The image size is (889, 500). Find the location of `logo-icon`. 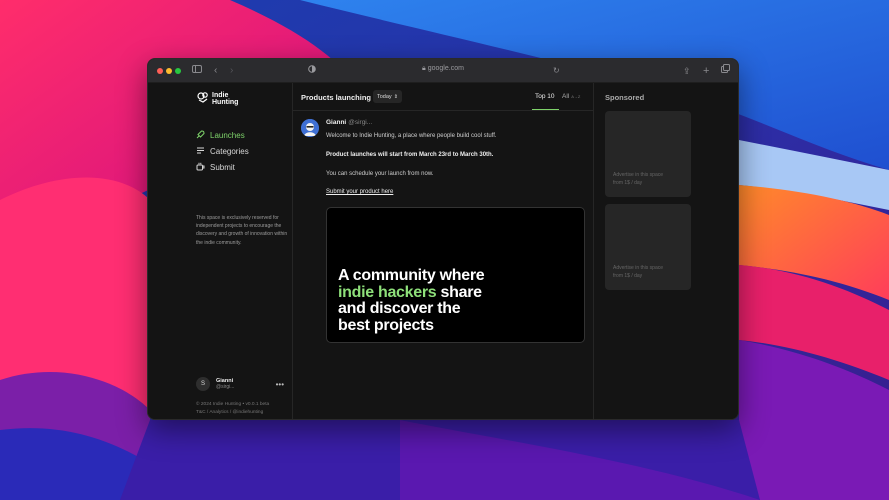

logo-icon is located at coordinates (203, 99).